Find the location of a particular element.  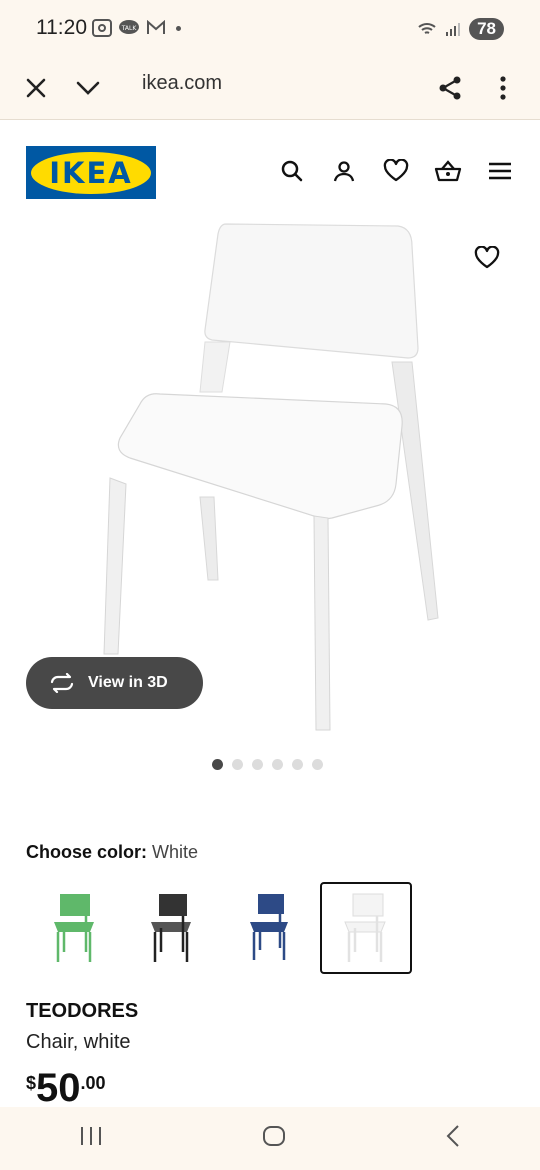

price-decimal: .00 is located at coordinates (93, 1083).